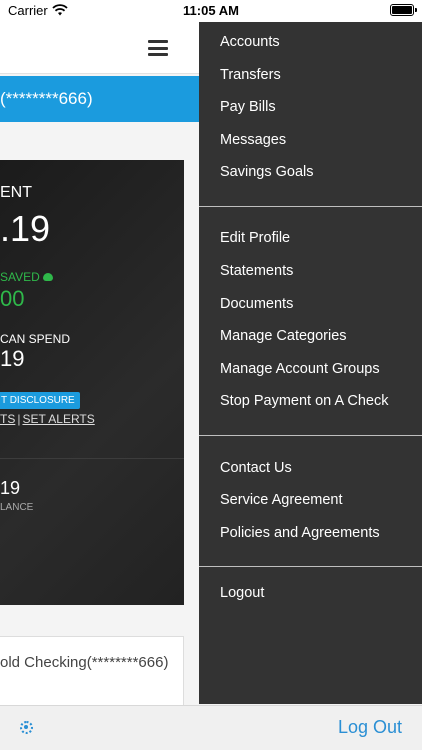 This screenshot has width=422, height=750. What do you see at coordinates (10, 488) in the screenshot?
I see `available-balance-amount: 19` at bounding box center [10, 488].